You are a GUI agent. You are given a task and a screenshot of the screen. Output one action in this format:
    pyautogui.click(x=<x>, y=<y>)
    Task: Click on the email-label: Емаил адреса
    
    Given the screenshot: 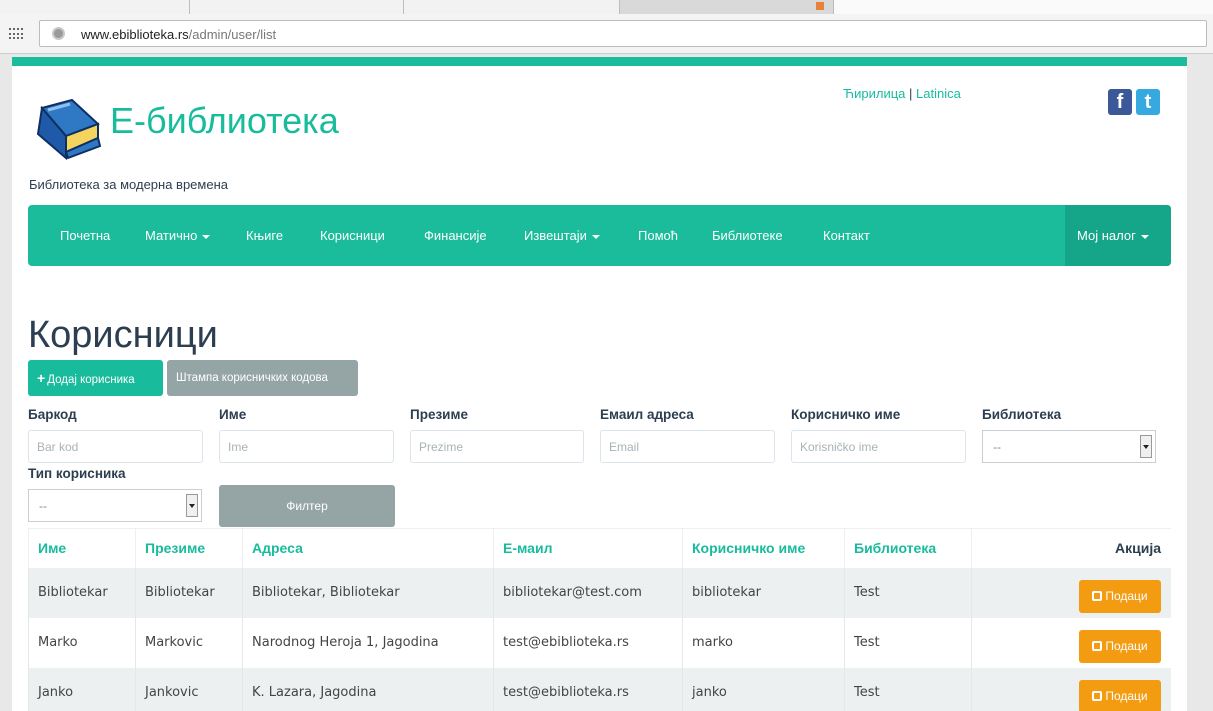 What is the action you would take?
    pyautogui.click(x=647, y=414)
    